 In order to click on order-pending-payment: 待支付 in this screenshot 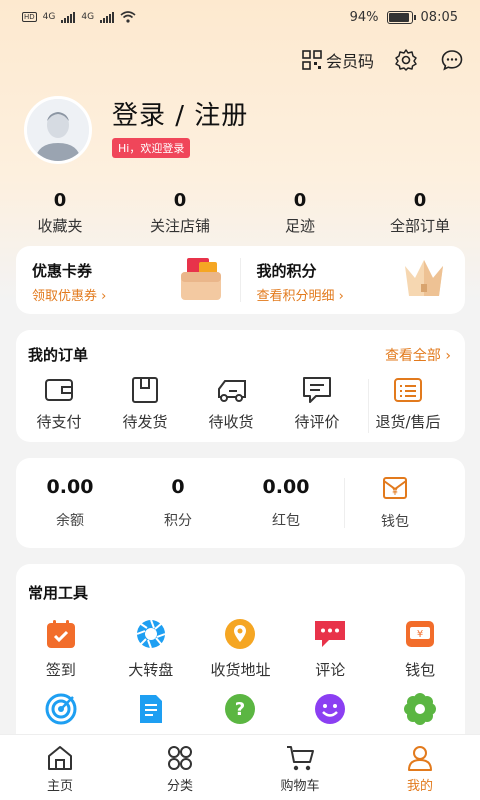, I will do `click(59, 403)`.